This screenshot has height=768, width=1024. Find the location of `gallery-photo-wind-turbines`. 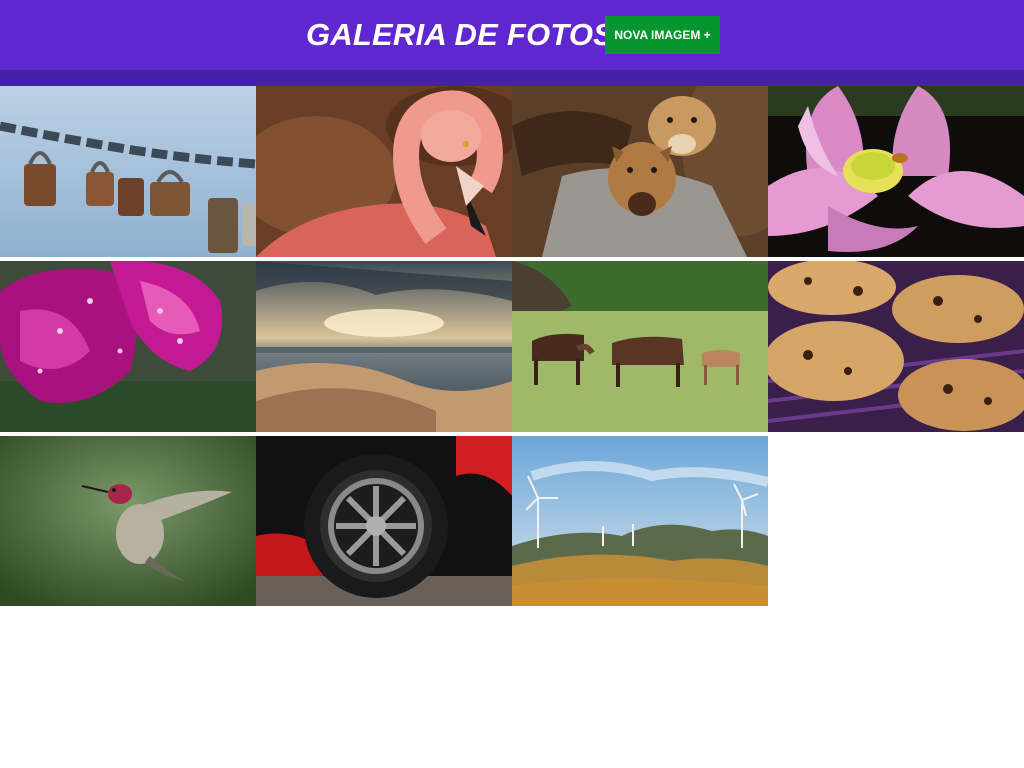

gallery-photo-wind-turbines is located at coordinates (640, 521).